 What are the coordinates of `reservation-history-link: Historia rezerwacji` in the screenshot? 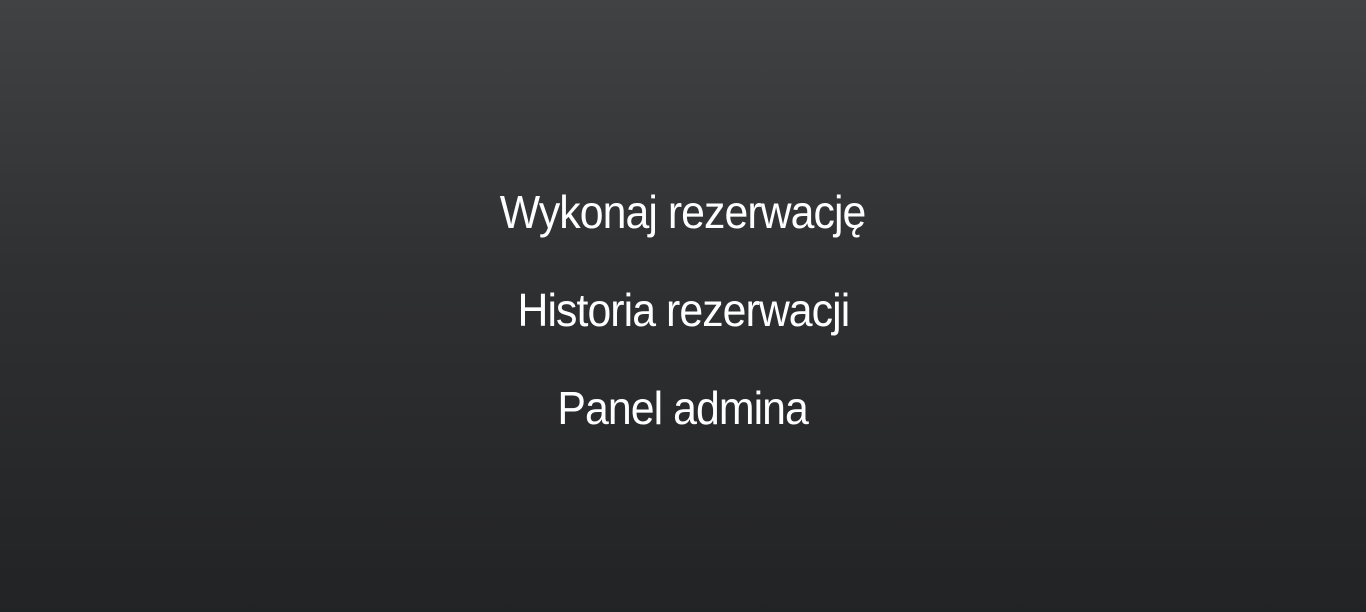 It's located at (683, 310).